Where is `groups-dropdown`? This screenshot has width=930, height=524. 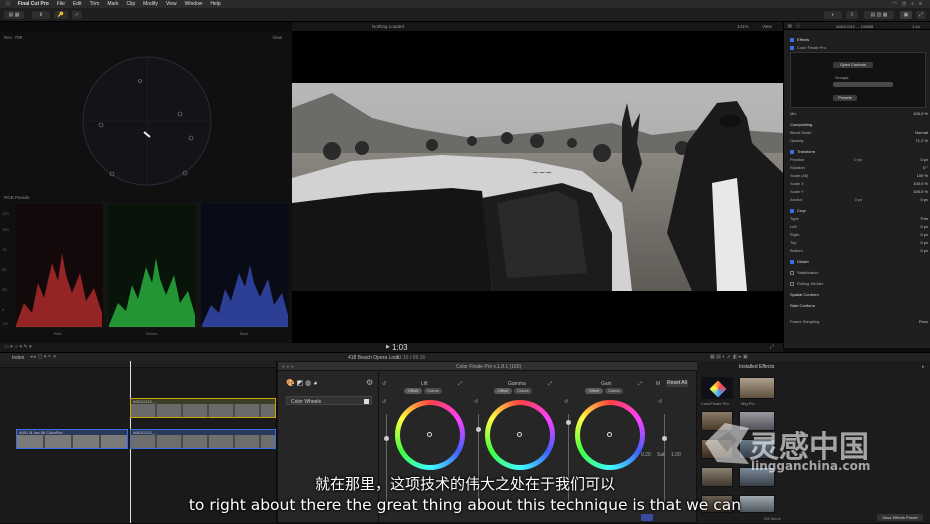
groups-dropdown is located at coordinates (863, 84).